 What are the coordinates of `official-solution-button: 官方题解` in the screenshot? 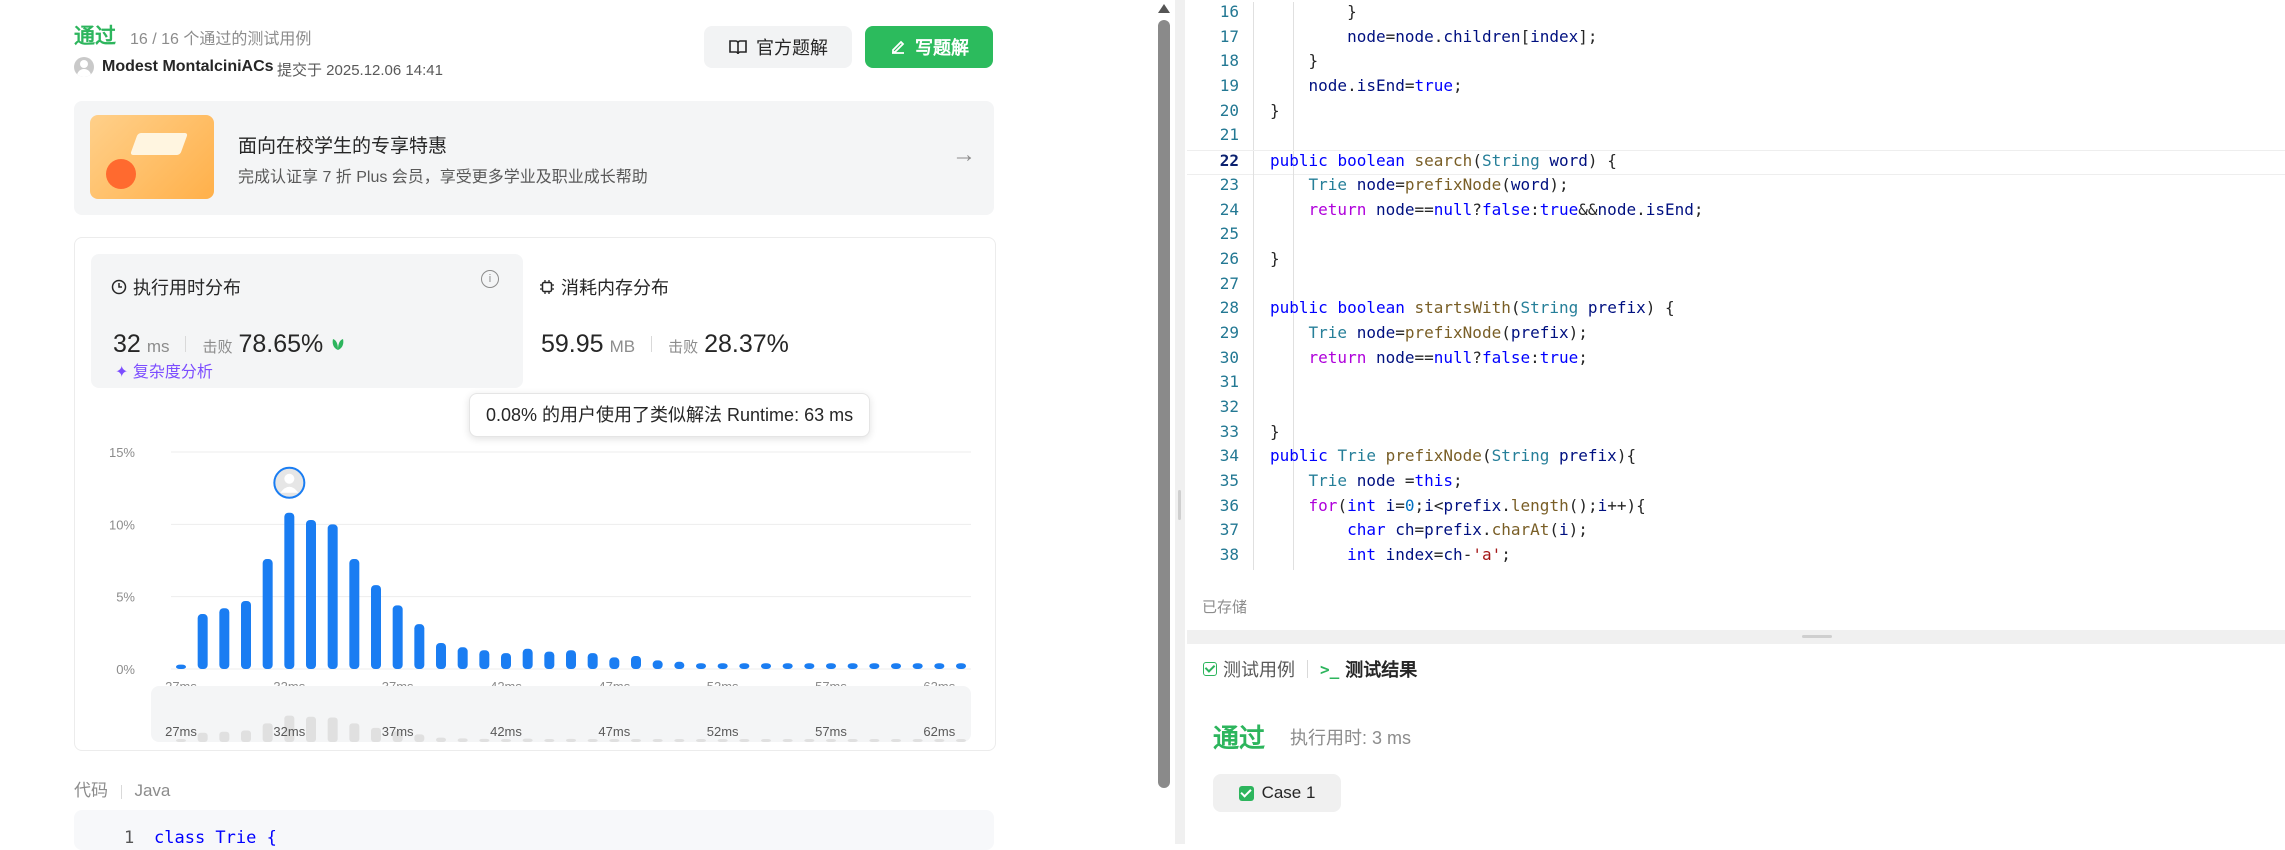 It's located at (778, 47).